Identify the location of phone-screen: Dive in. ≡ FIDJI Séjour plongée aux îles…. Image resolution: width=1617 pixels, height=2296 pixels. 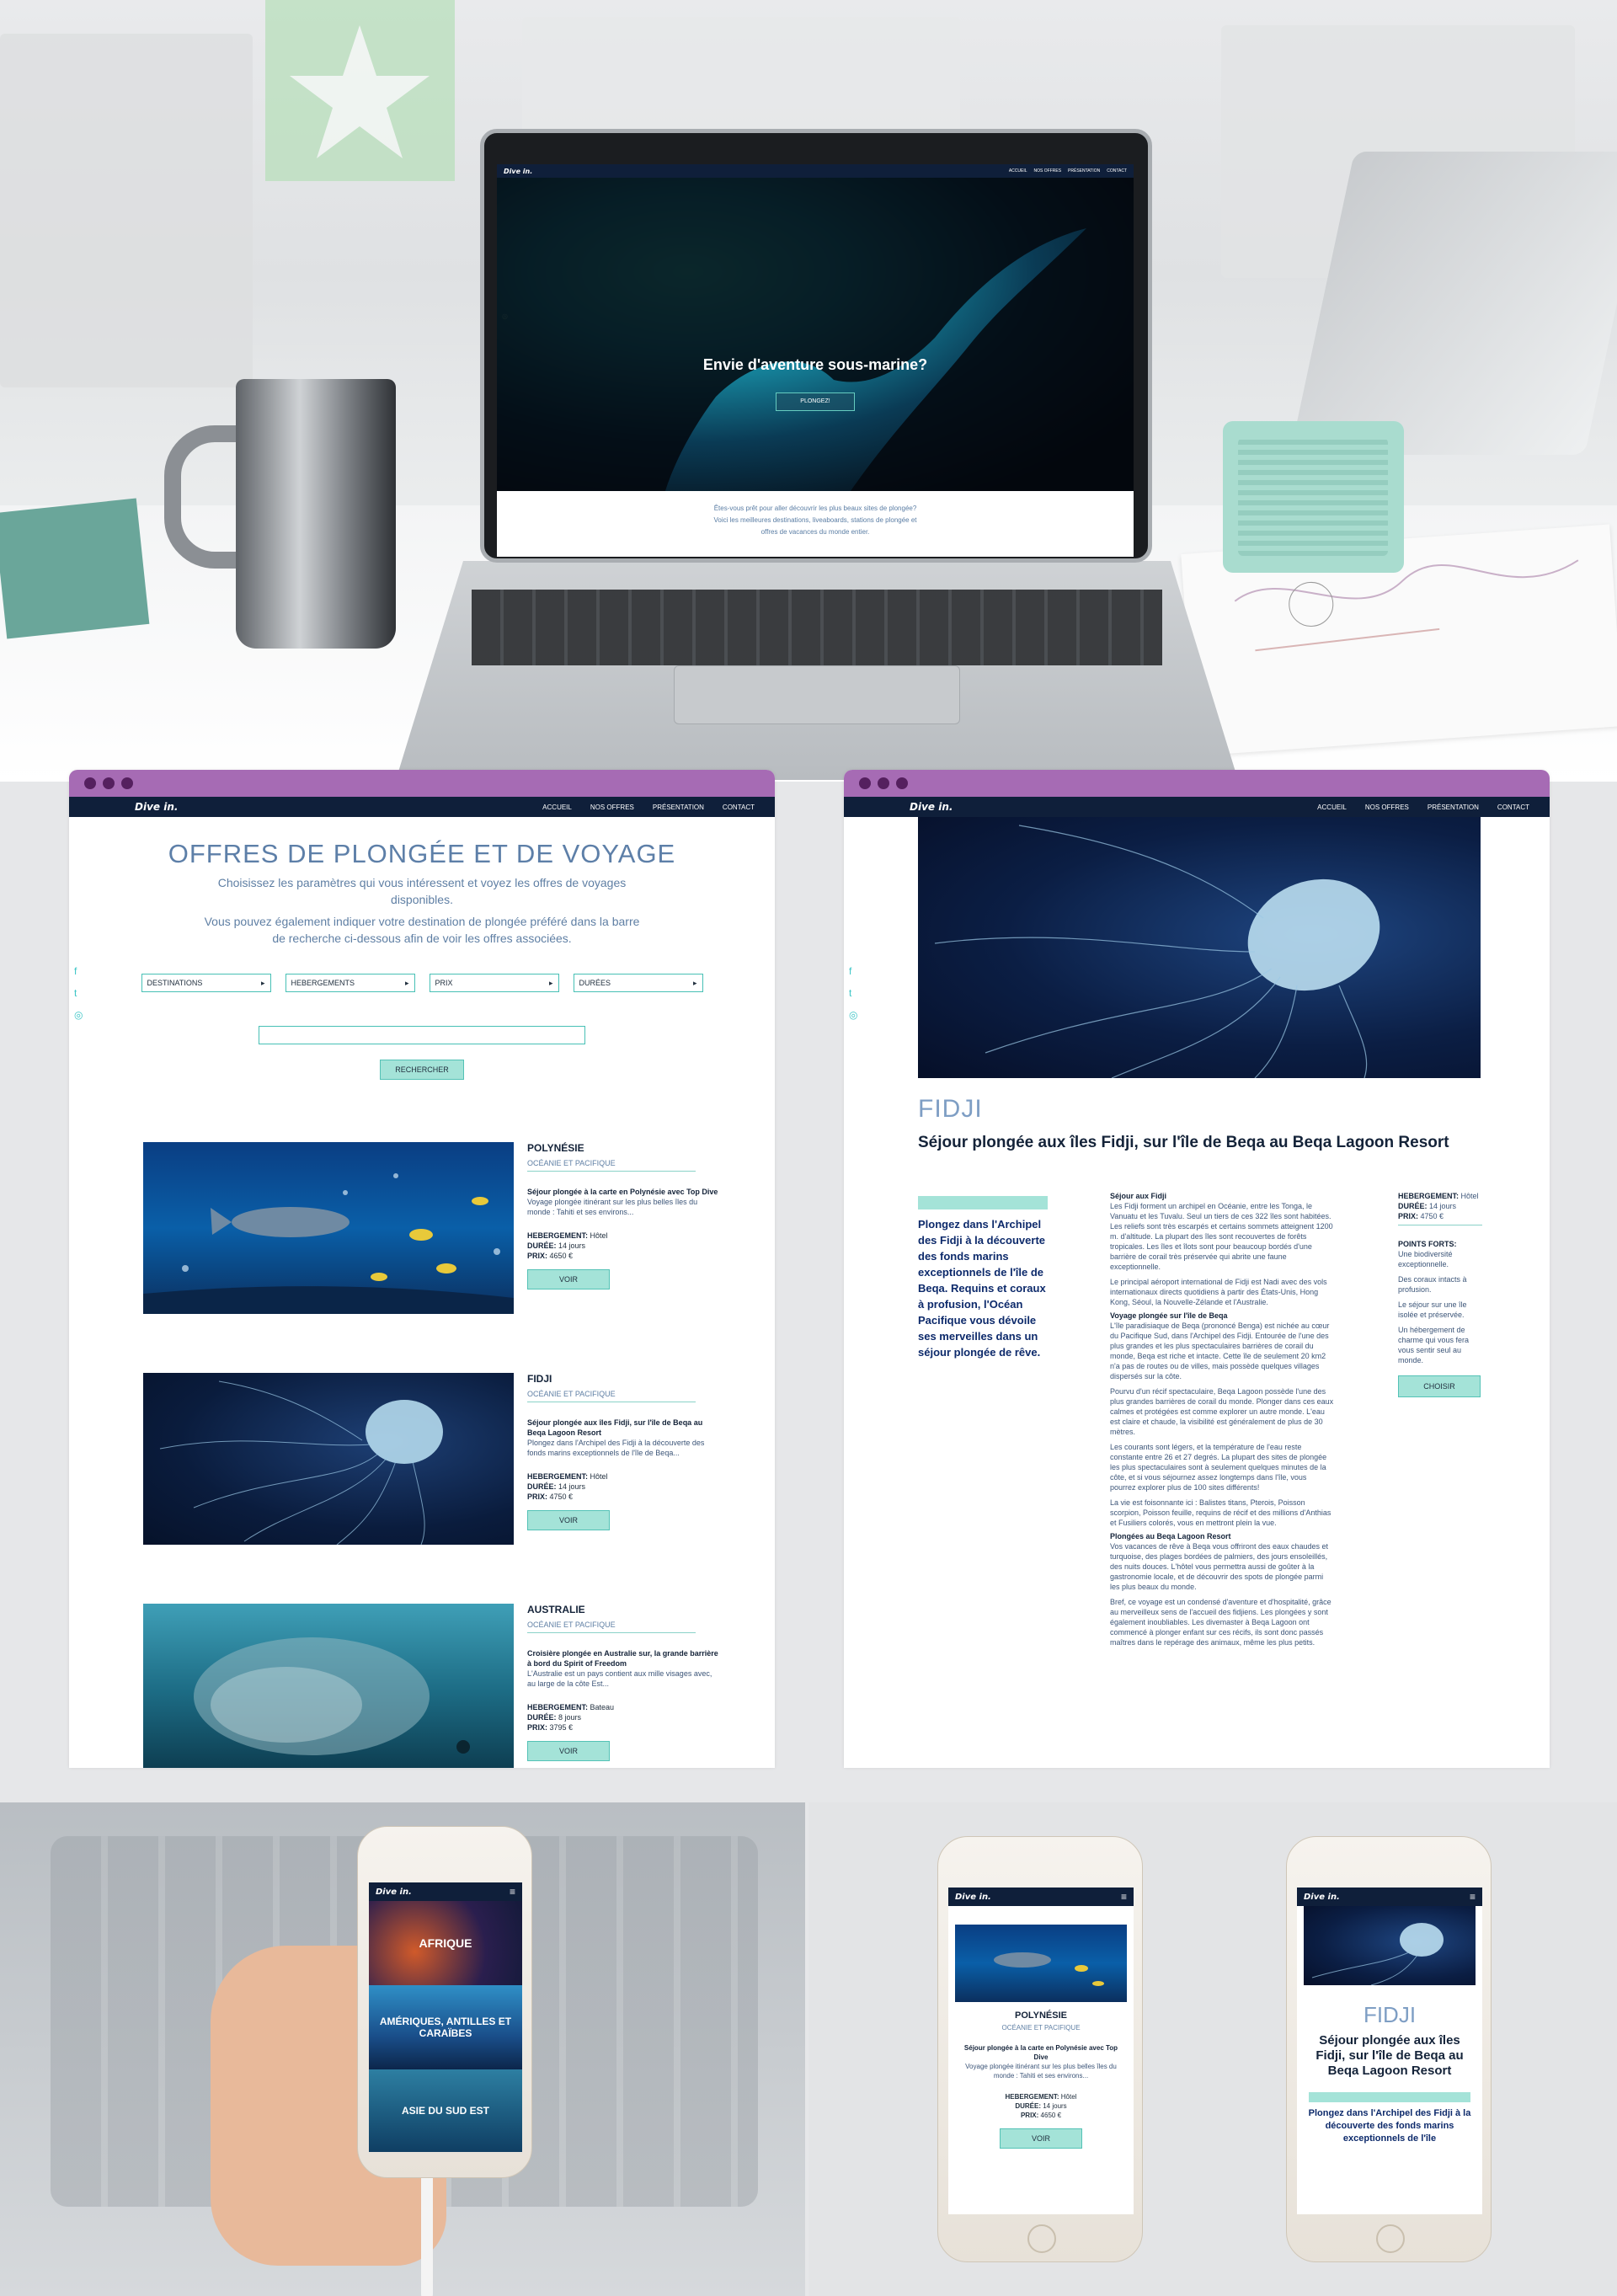
(1389, 2051).